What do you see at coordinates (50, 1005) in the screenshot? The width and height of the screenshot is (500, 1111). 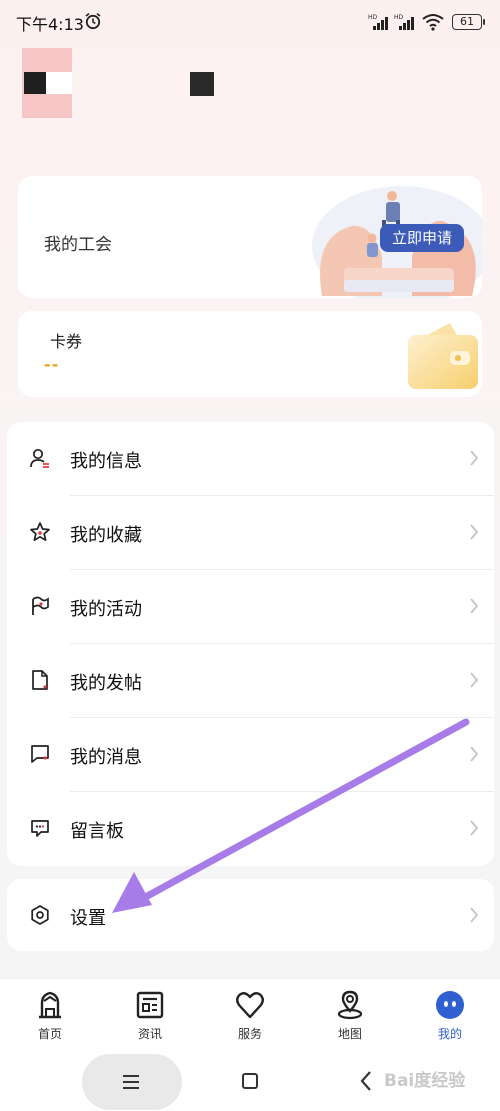 I see `home-icon` at bounding box center [50, 1005].